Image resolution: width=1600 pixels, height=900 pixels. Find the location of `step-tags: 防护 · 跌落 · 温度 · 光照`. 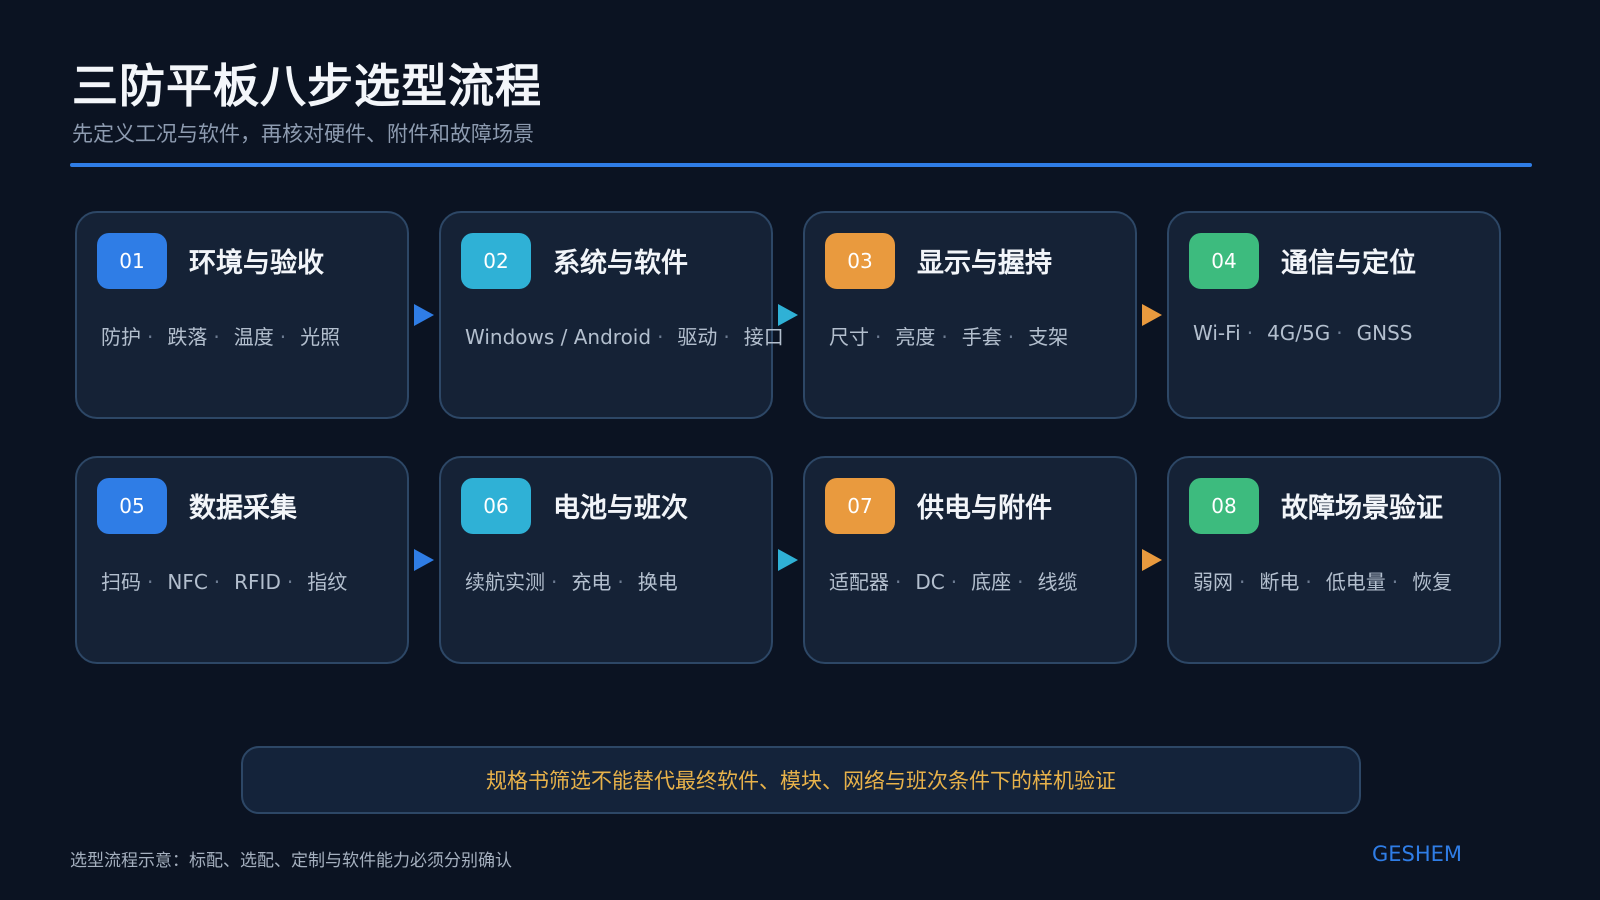

step-tags: 防护 · 跌落 · 温度 · 光照 is located at coordinates (220, 335).